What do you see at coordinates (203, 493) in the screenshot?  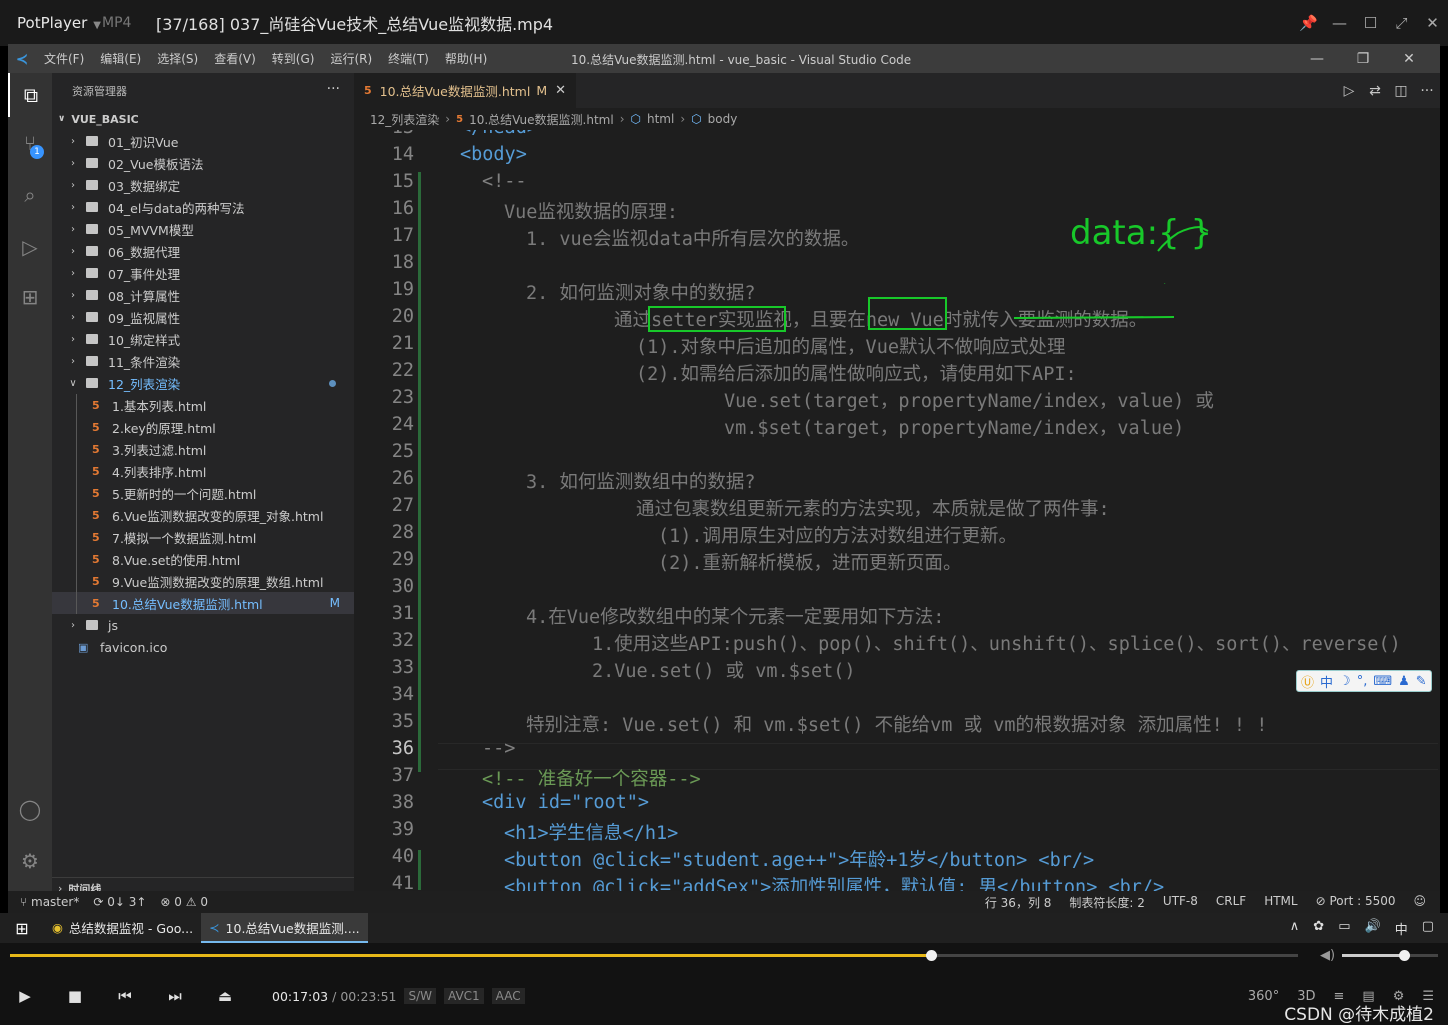 I see `tree-item: 5 5.更新时的一个问题.html` at bounding box center [203, 493].